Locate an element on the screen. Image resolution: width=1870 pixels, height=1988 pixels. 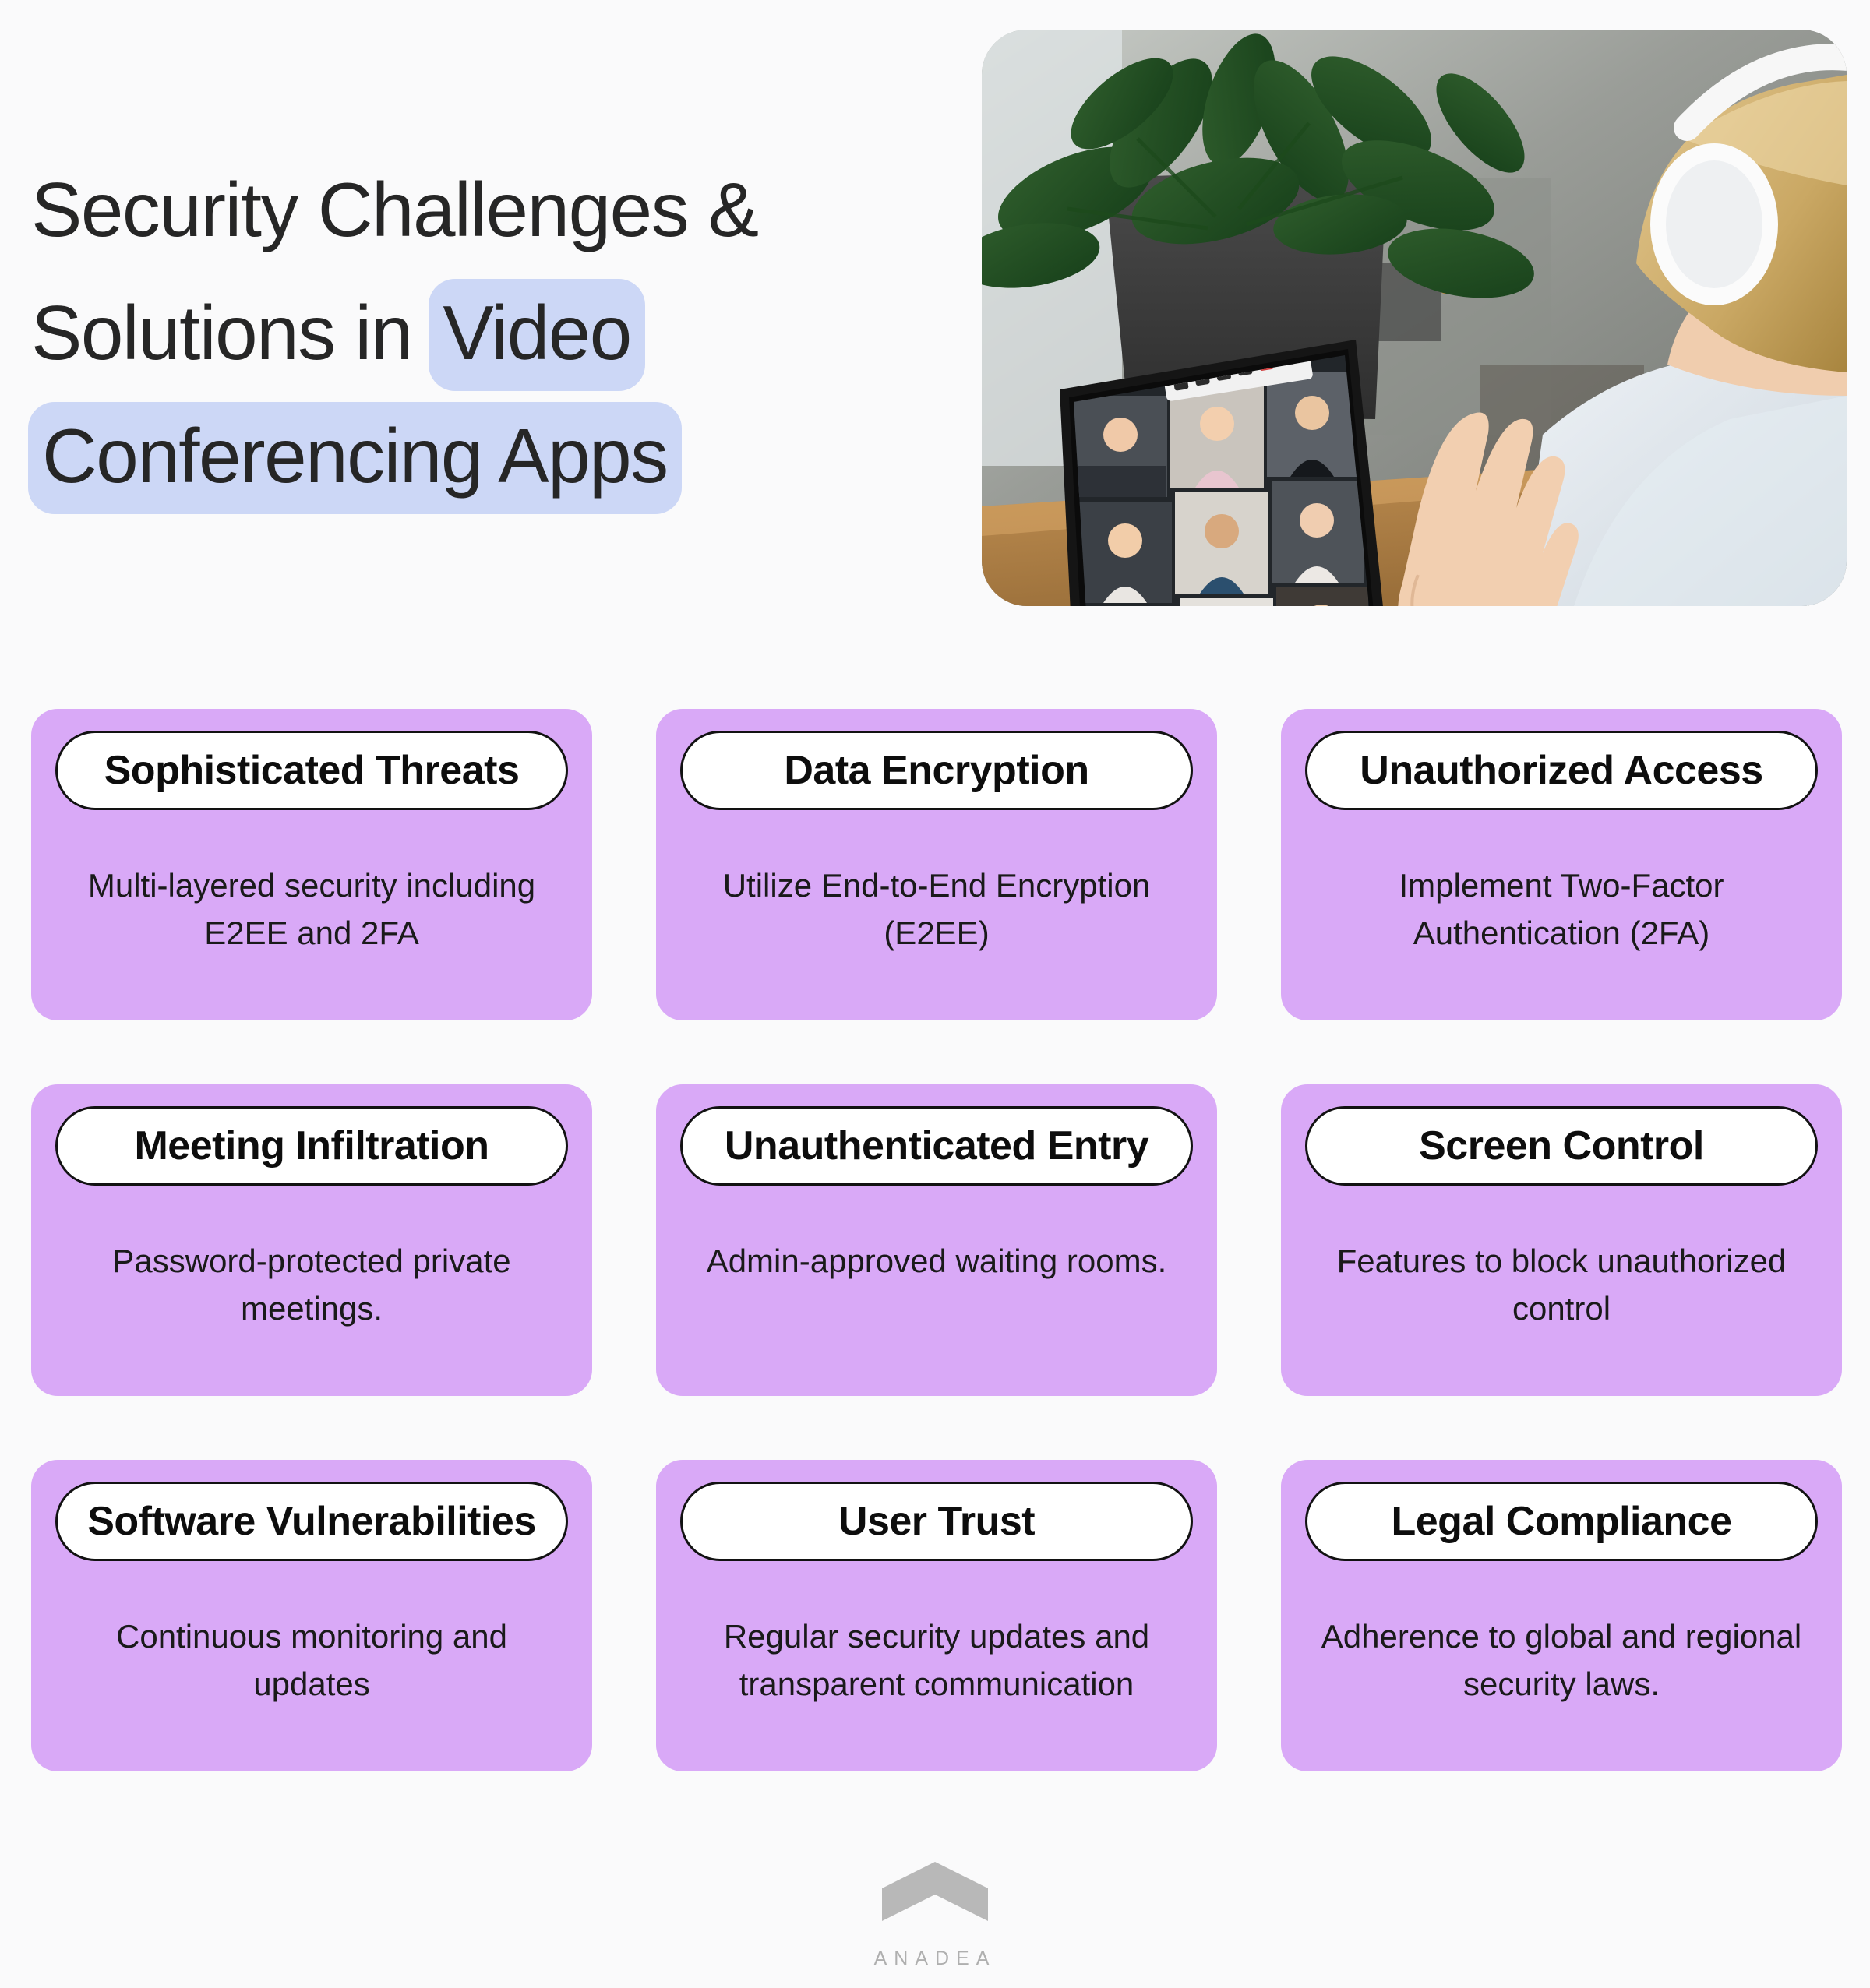
page-title-highlight-video: Video is located at coordinates (537, 335).